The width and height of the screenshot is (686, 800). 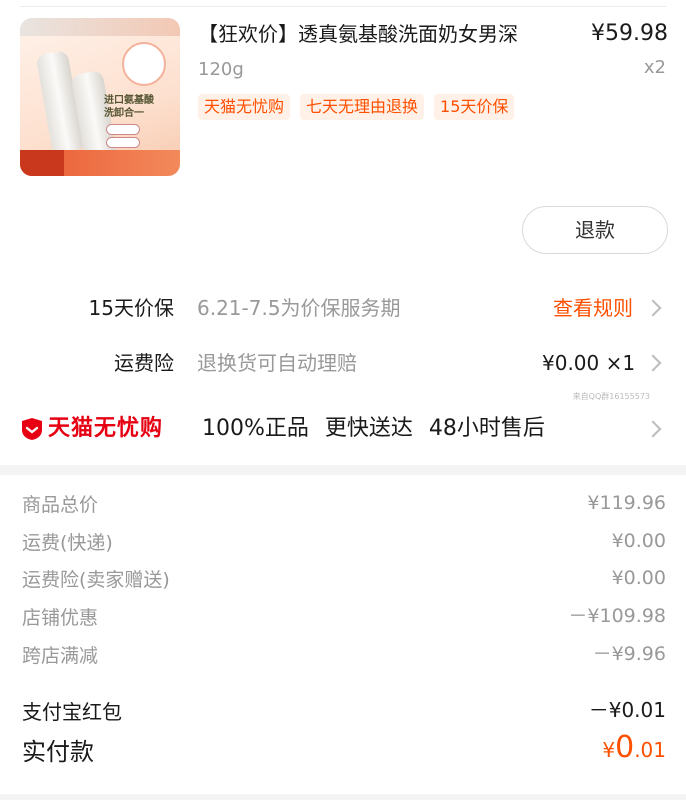 What do you see at coordinates (384, 34) in the screenshot?
I see `product-title: 【狂欢价】透真氨基酸洗面奶女男深` at bounding box center [384, 34].